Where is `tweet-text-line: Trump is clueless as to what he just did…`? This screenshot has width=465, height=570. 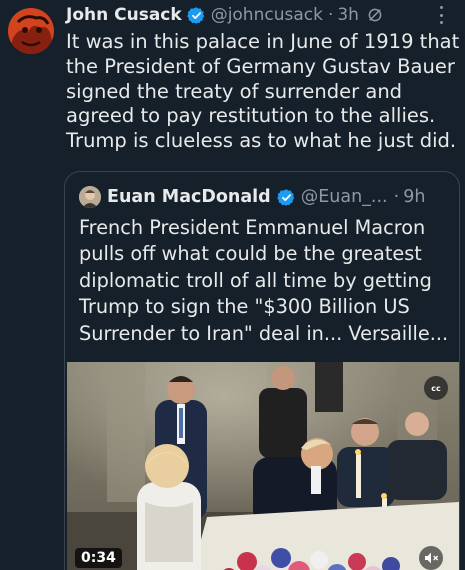 tweet-text-line: Trump is clueless as to what he just did… is located at coordinates (261, 141).